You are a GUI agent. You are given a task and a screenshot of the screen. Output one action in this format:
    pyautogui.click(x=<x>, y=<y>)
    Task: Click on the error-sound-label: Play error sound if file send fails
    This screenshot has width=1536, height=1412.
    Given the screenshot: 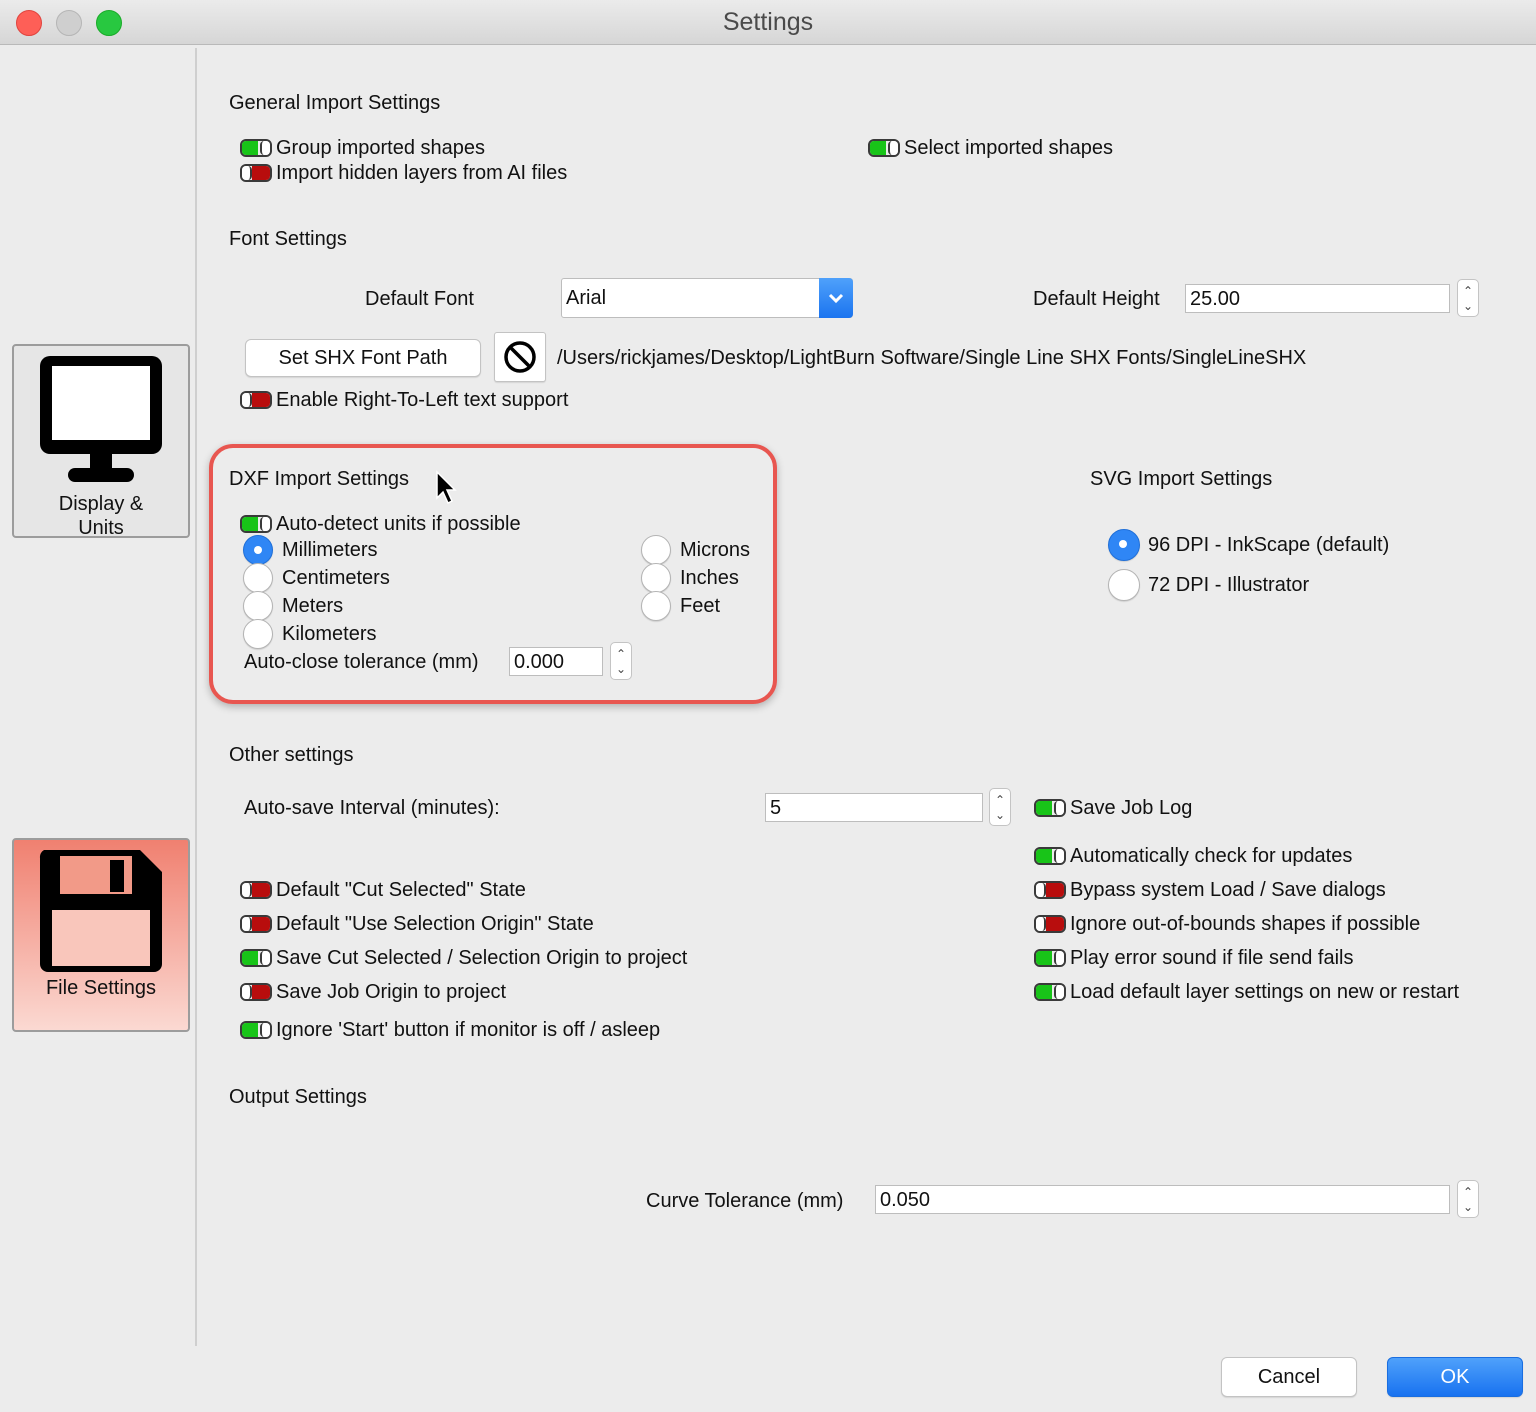 What is the action you would take?
    pyautogui.click(x=1212, y=958)
    